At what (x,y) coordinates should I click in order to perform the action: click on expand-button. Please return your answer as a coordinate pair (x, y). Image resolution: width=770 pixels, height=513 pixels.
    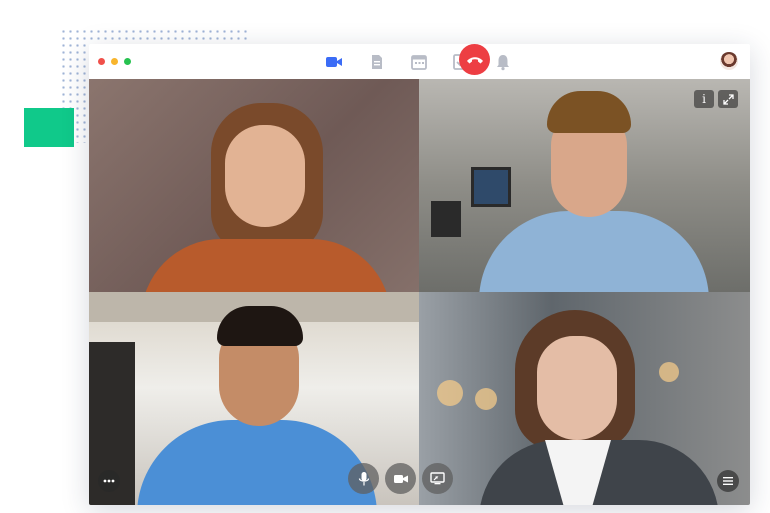
    Looking at the image, I should click on (728, 99).